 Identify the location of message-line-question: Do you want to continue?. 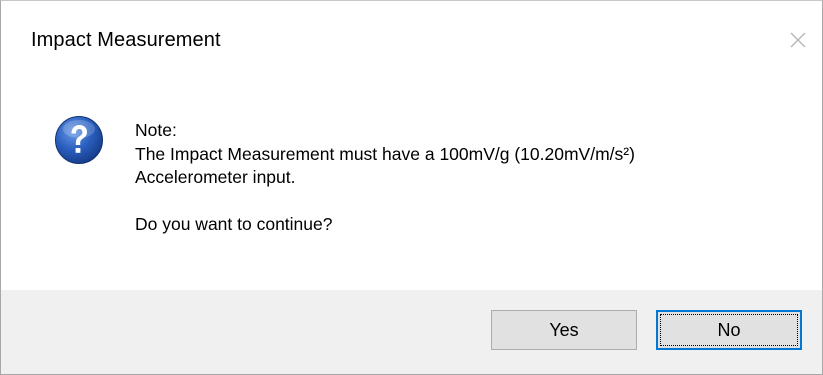
(234, 224).